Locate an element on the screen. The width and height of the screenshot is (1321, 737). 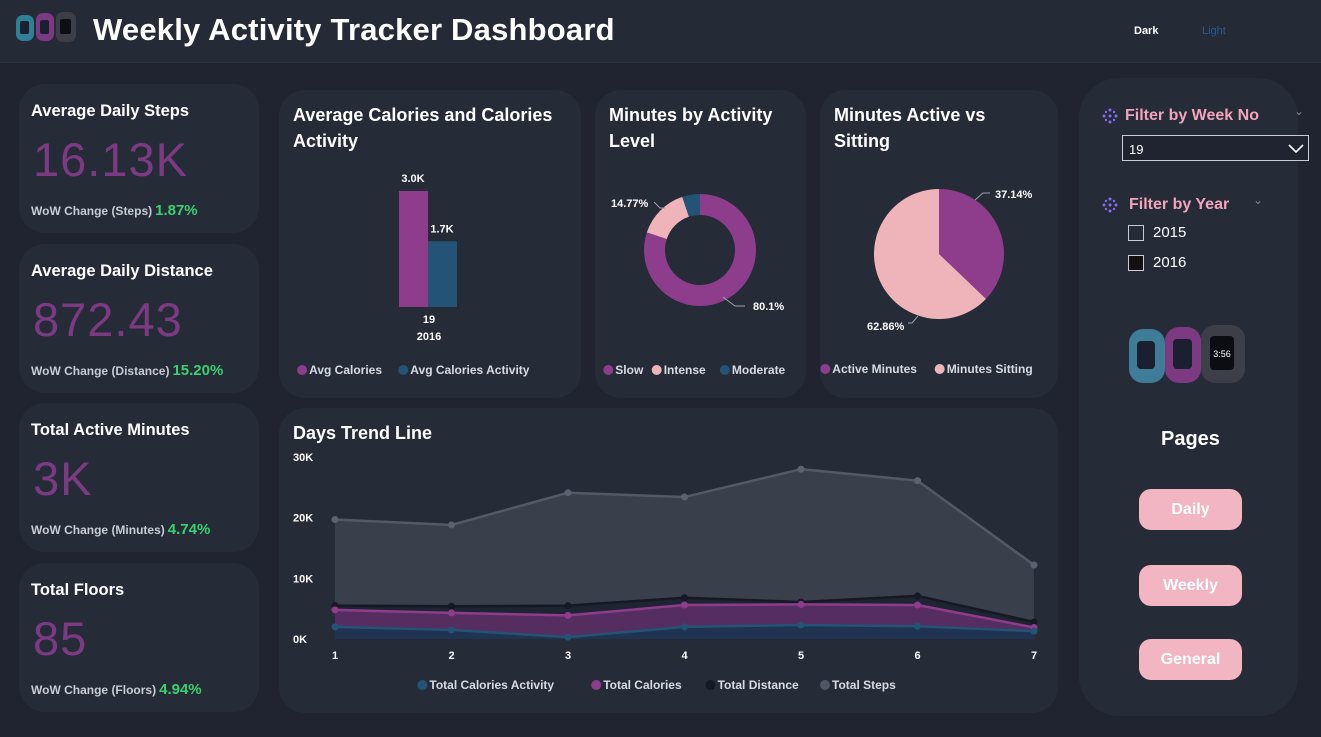
legend-label: Intense is located at coordinates (685, 370).